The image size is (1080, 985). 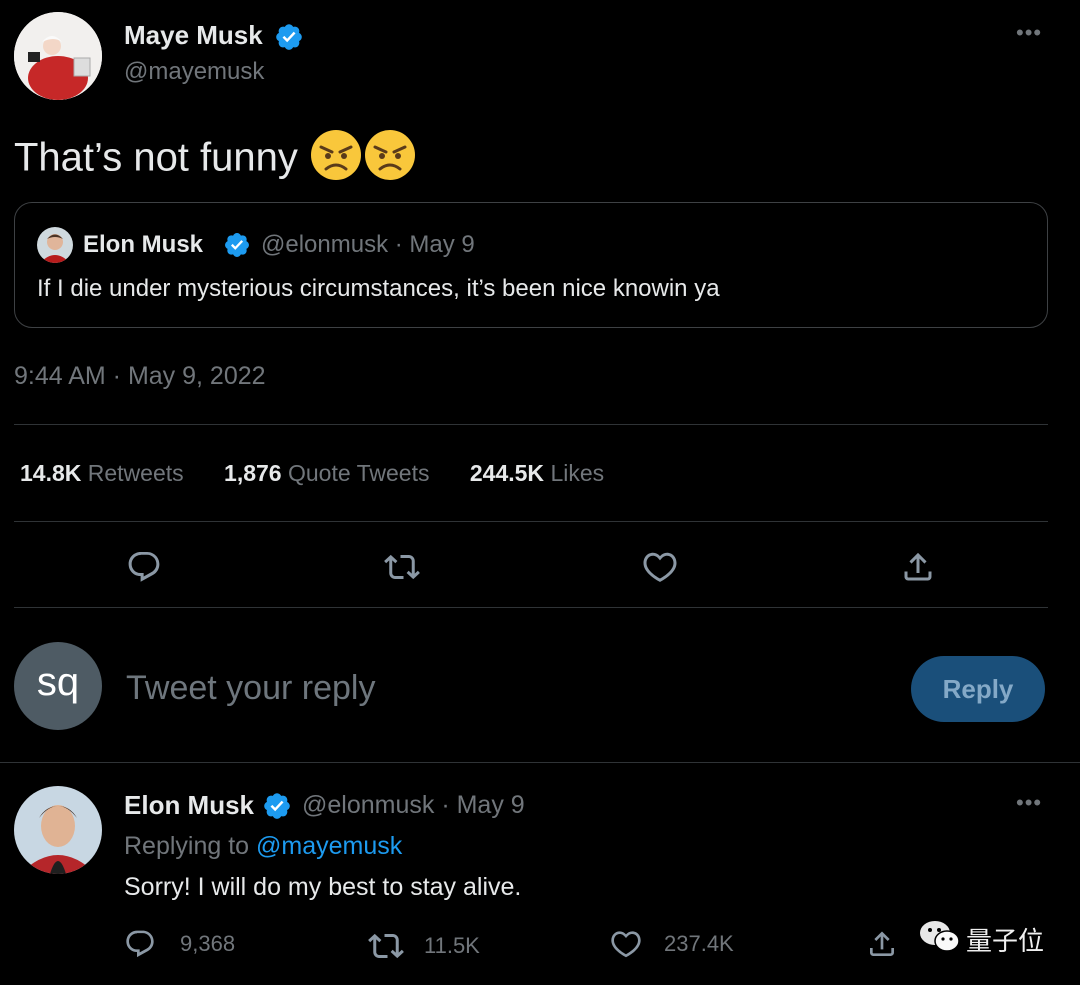 I want to click on reply-handle-date: @elonmusk · May 9, so click(x=413, y=805).